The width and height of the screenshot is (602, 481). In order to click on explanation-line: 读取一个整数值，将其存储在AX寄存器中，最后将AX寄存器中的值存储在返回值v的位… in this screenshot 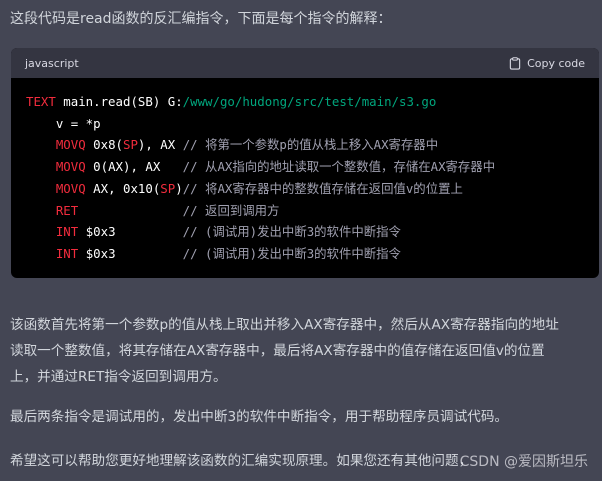, I will do `click(277, 351)`.